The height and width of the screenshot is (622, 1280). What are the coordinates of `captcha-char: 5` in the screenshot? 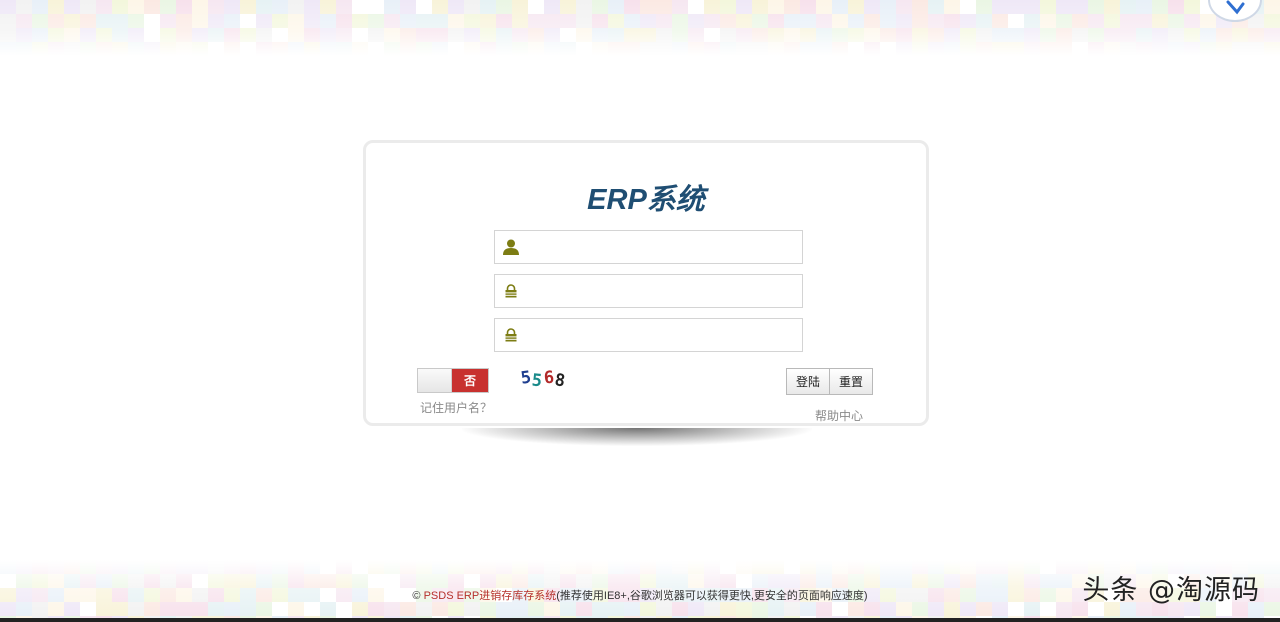 It's located at (538, 381).